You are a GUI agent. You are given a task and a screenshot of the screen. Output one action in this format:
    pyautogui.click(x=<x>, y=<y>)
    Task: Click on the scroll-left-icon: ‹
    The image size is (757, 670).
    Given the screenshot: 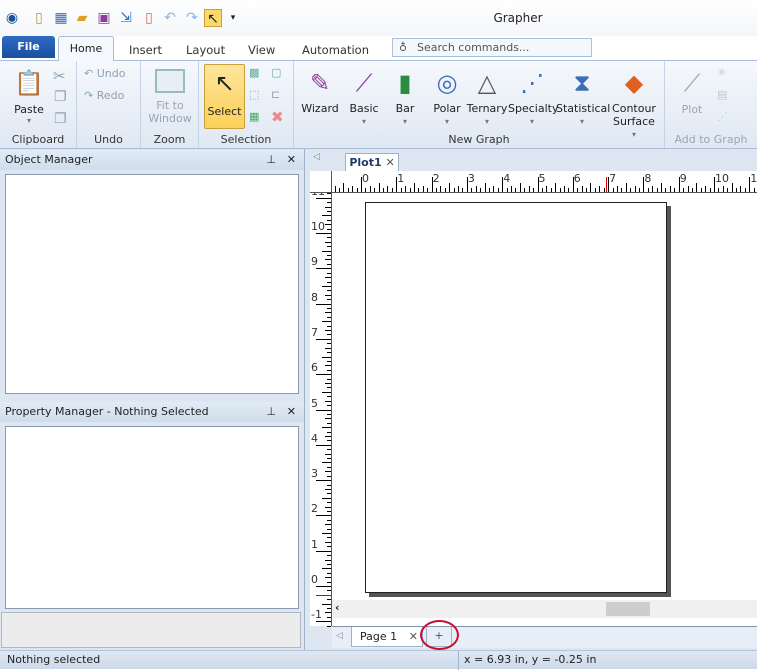 What is the action you would take?
    pyautogui.click(x=337, y=607)
    